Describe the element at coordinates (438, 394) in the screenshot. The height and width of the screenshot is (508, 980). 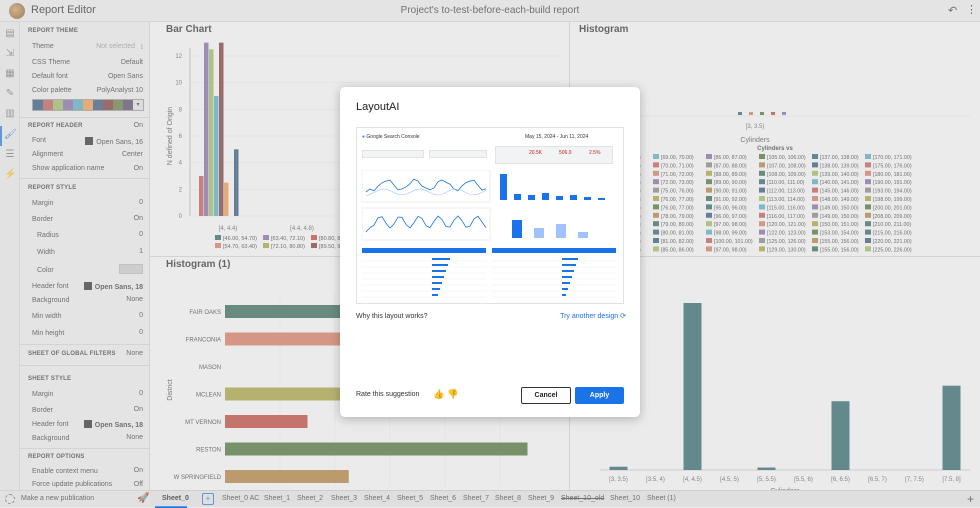
I see `thumbs-up-icon: 👍` at that location.